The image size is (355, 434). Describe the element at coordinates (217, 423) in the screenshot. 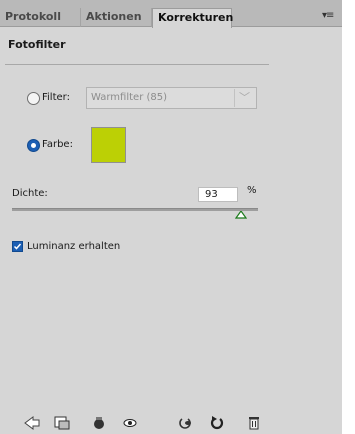

I see `reset-to-default-icon` at that location.